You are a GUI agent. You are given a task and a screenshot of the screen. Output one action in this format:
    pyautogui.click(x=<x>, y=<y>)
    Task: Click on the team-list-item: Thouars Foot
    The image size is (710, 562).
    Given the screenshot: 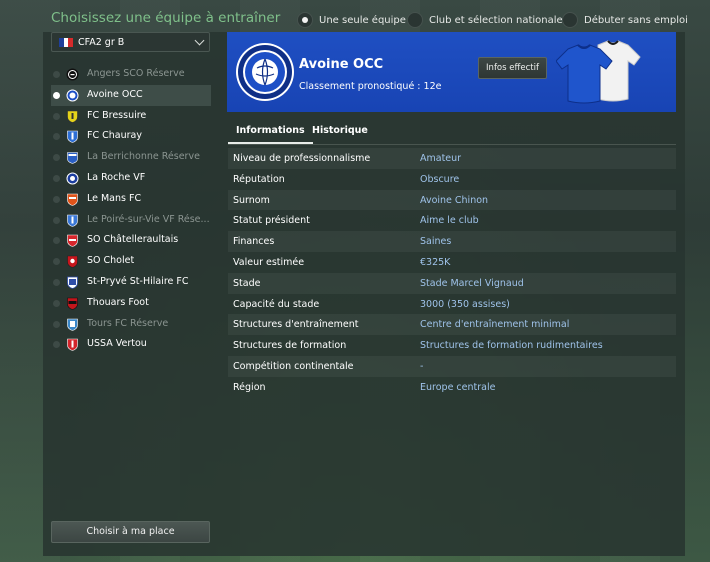 What is the action you would take?
    pyautogui.click(x=131, y=303)
    